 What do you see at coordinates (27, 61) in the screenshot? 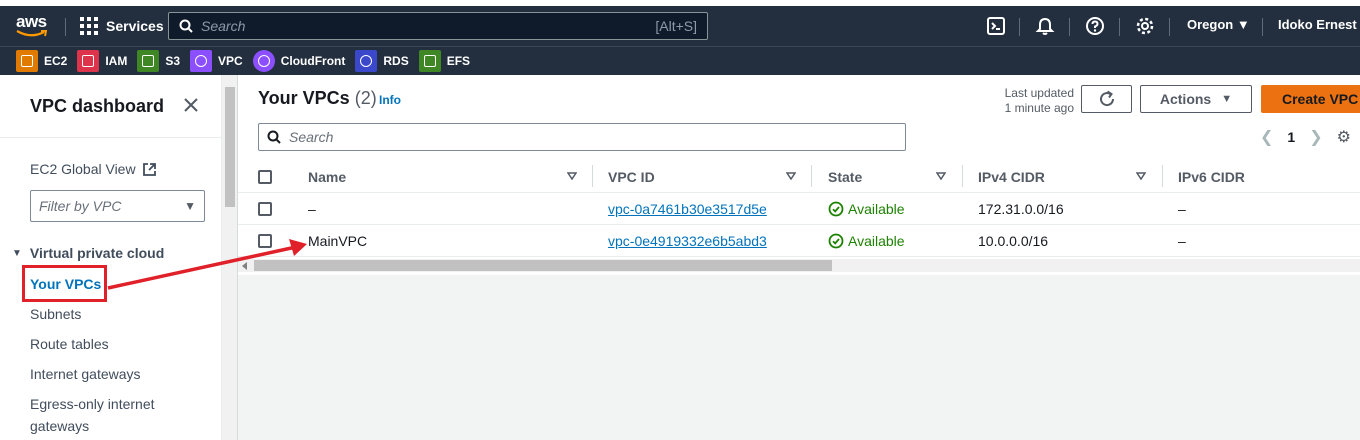
I see `ec2-icon` at bounding box center [27, 61].